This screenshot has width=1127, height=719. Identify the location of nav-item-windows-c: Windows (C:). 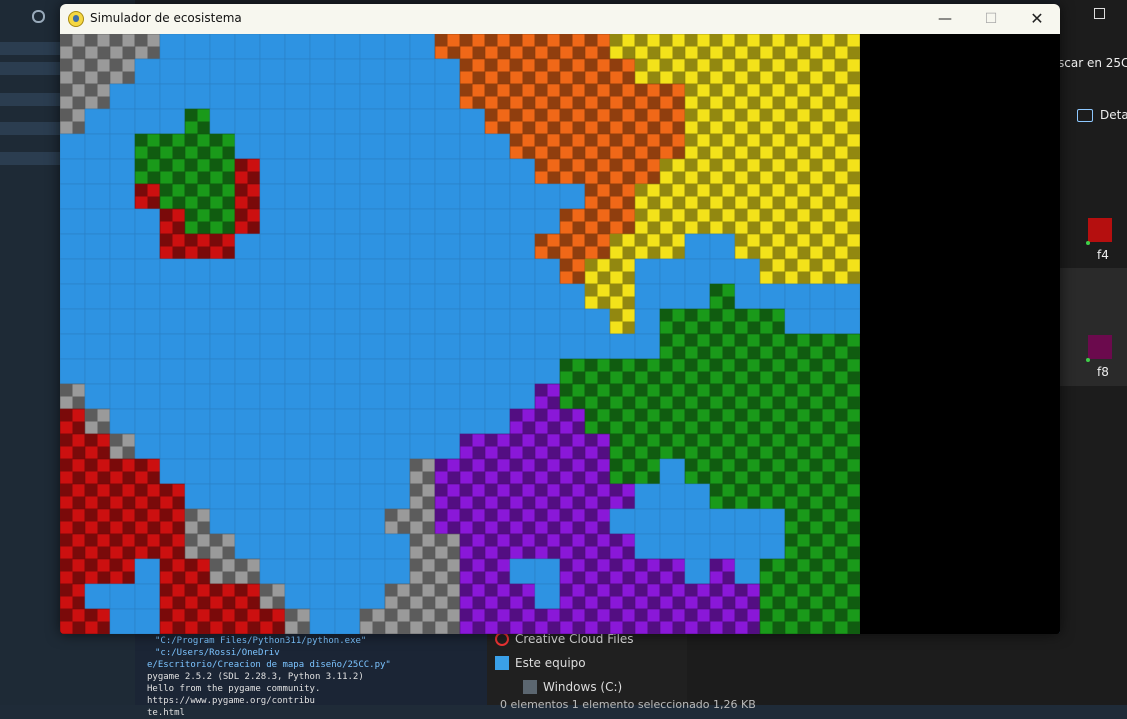
(572, 687).